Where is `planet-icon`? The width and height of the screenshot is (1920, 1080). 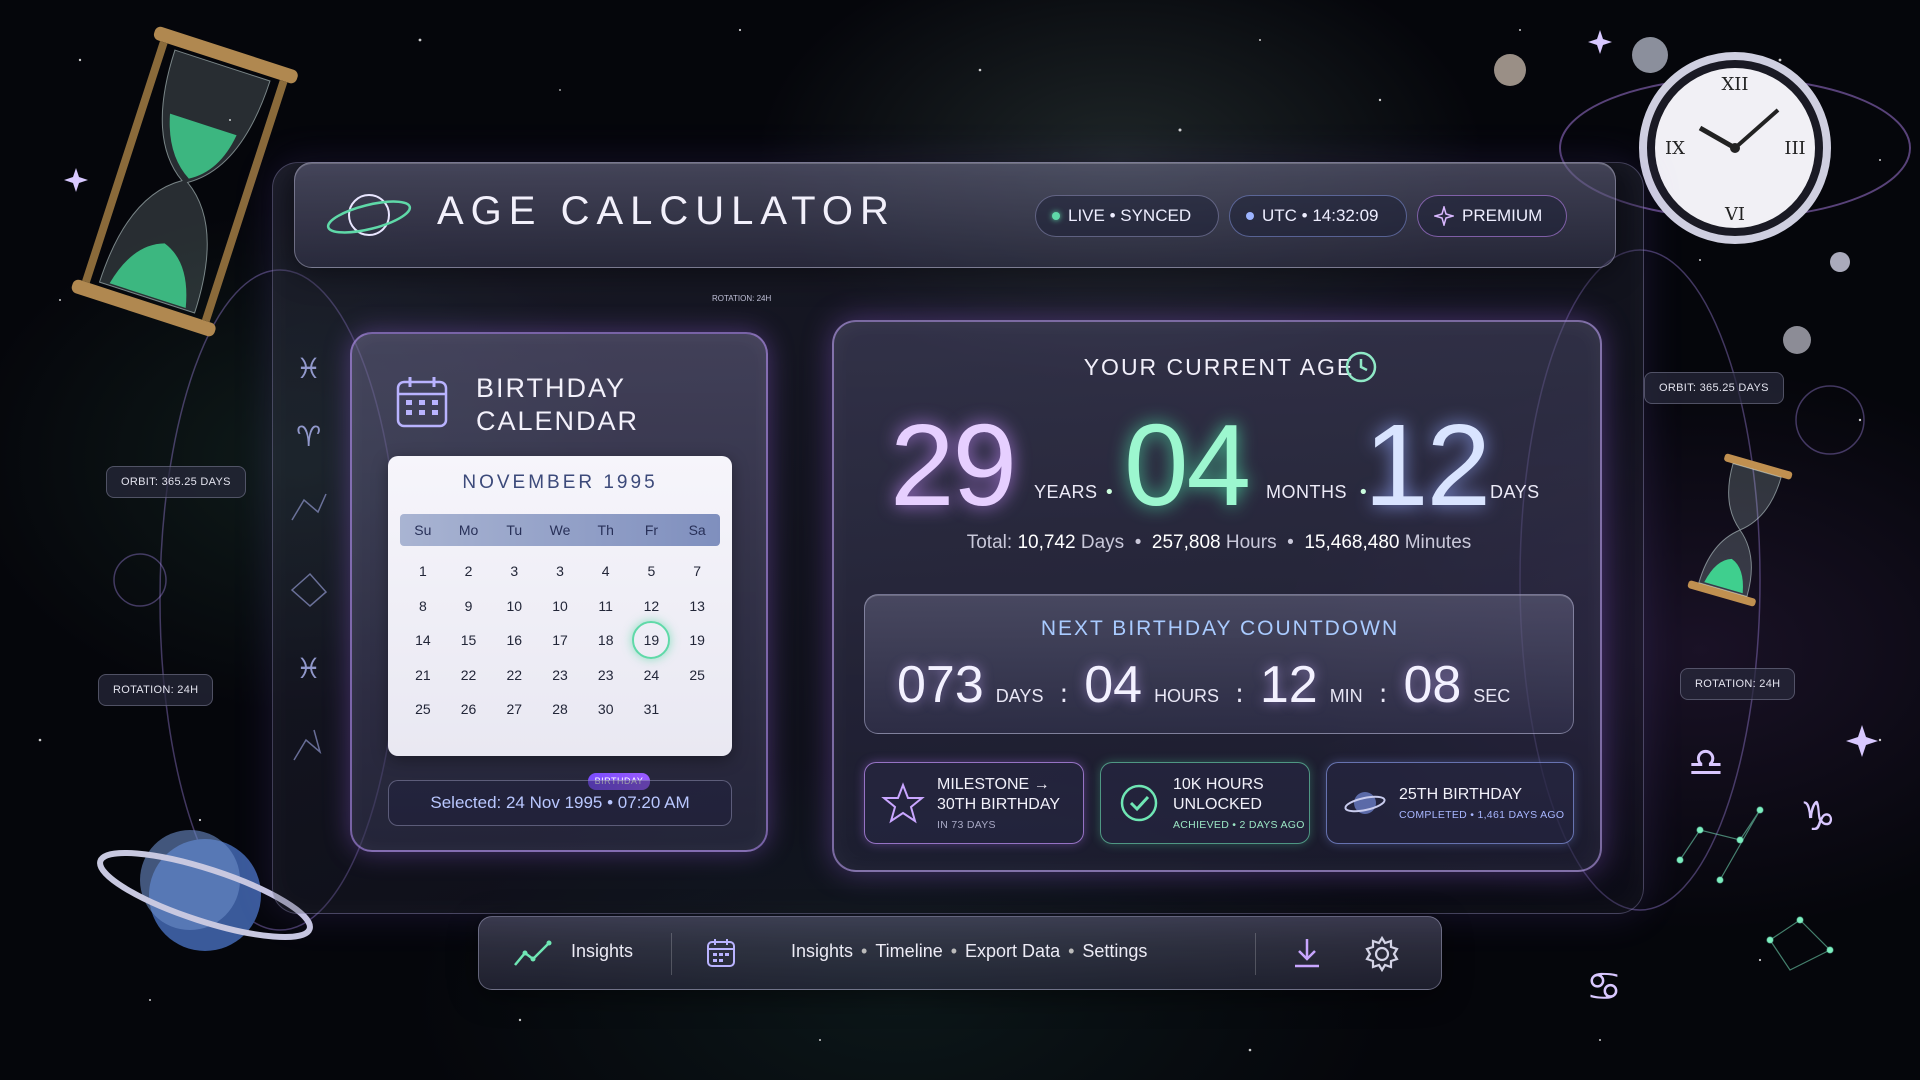 planet-icon is located at coordinates (1365, 803).